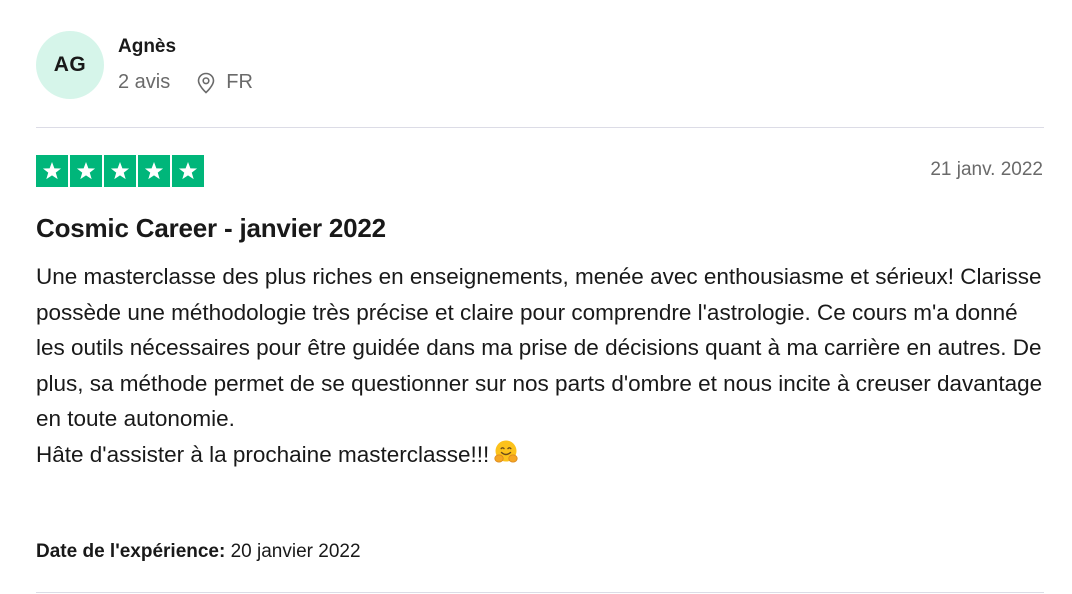  What do you see at coordinates (986, 169) in the screenshot?
I see `review-date: 21 janv. 2022` at bounding box center [986, 169].